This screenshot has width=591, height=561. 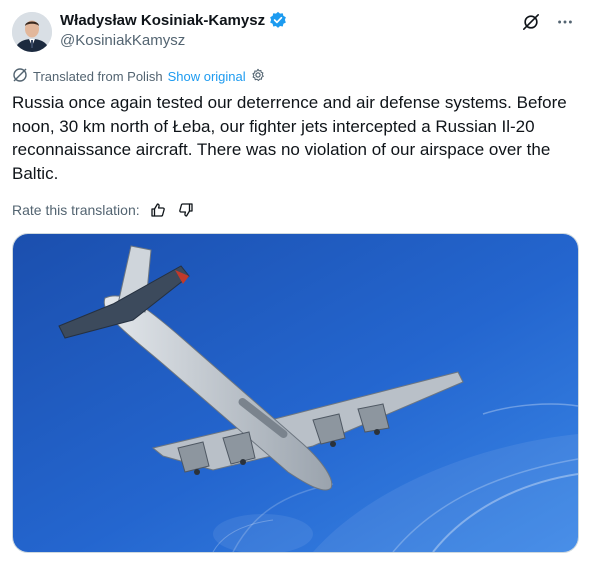 What do you see at coordinates (258, 76) in the screenshot?
I see `translation-settings-gear-icon` at bounding box center [258, 76].